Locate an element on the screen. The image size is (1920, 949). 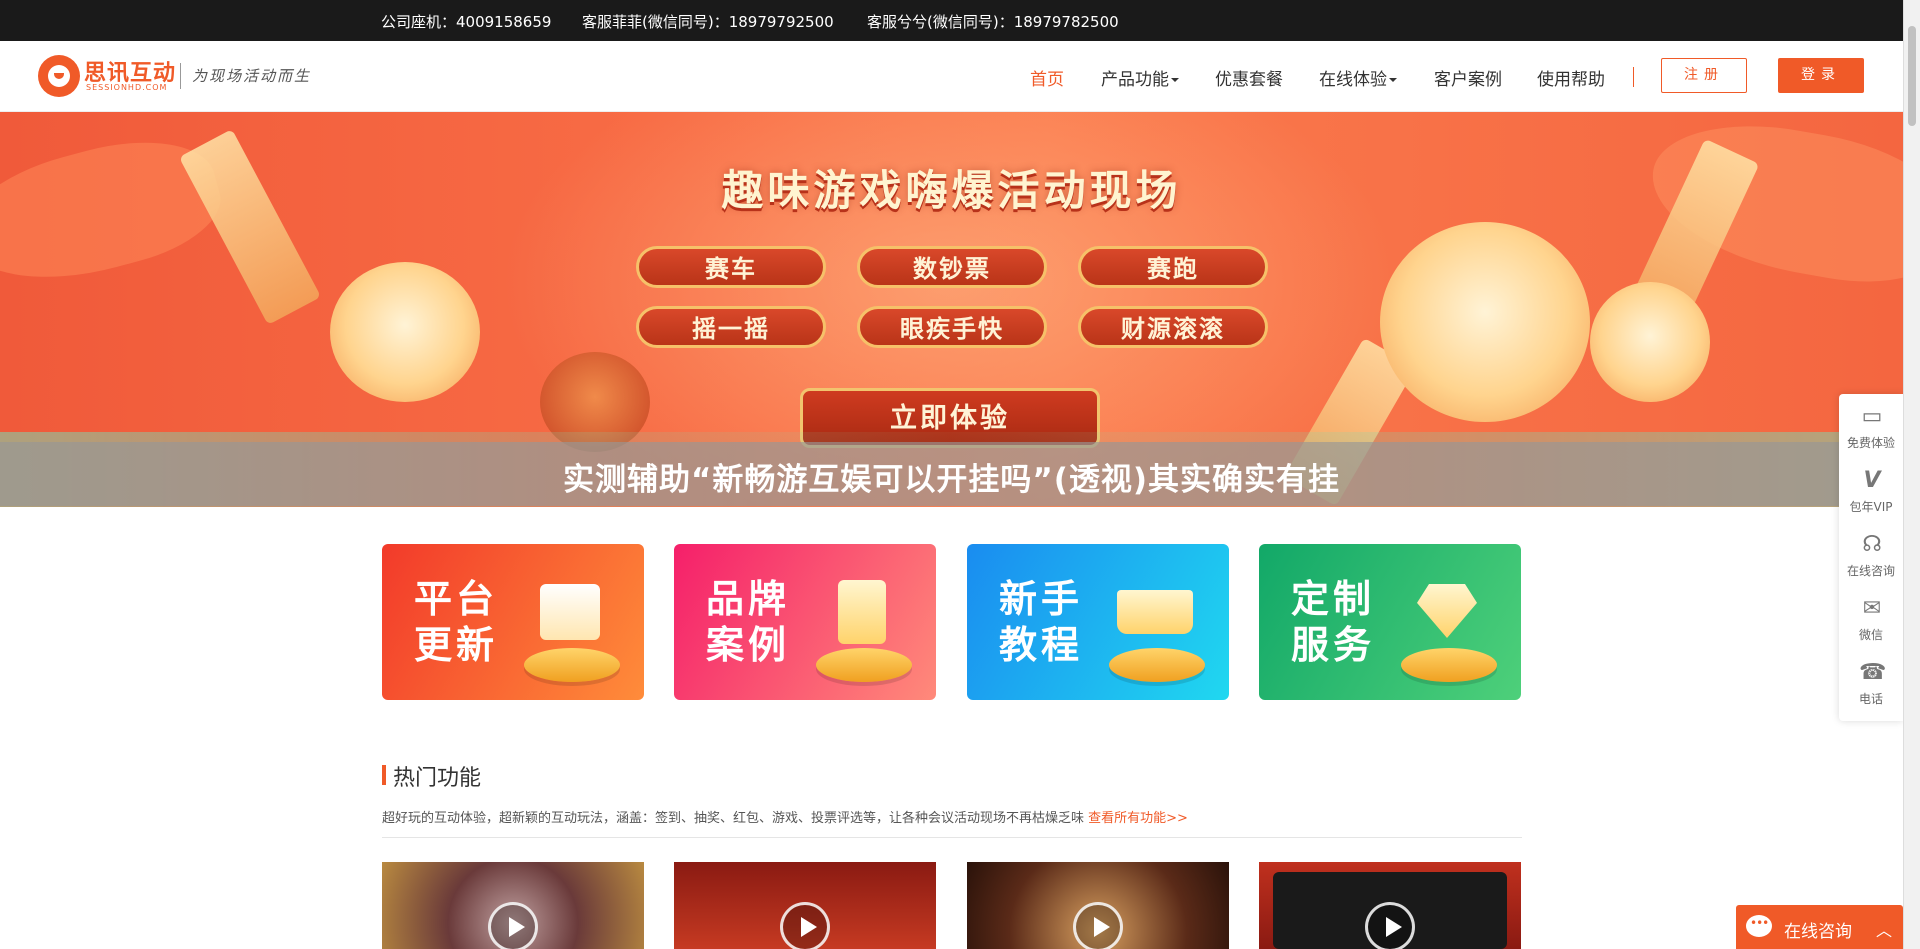
view-all-features-link: 查看所有功能>> is located at coordinates (1138, 818).